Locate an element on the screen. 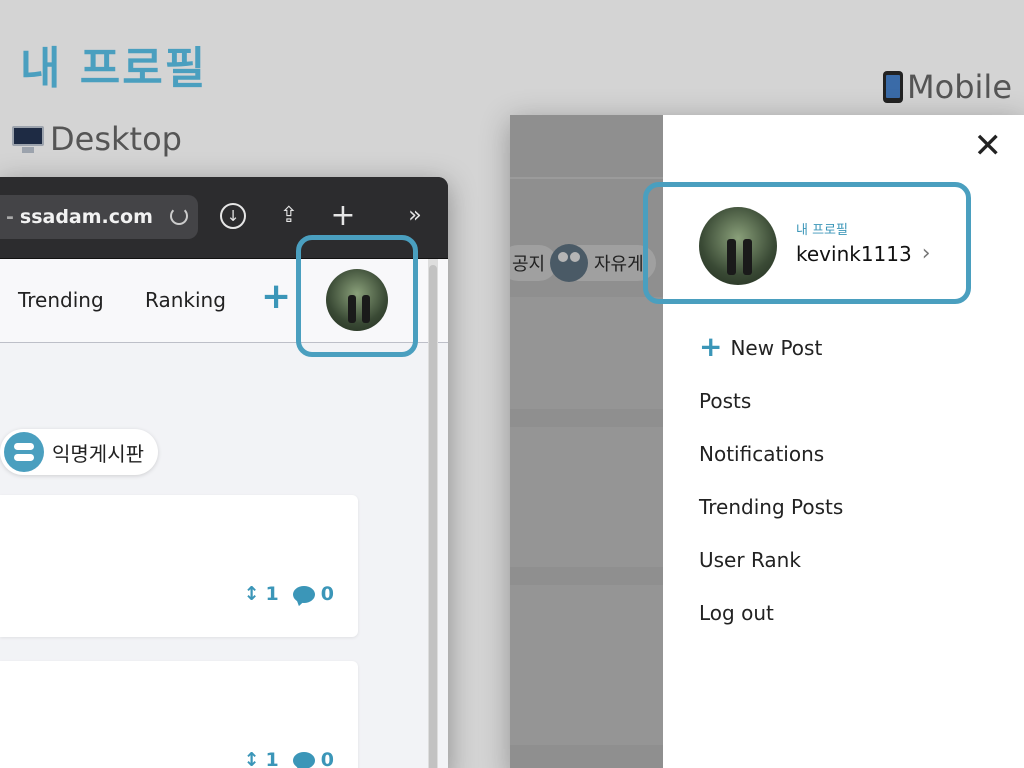 This screenshot has width=1024, height=768. address-bar: - ssadam.com is located at coordinates (99, 217).